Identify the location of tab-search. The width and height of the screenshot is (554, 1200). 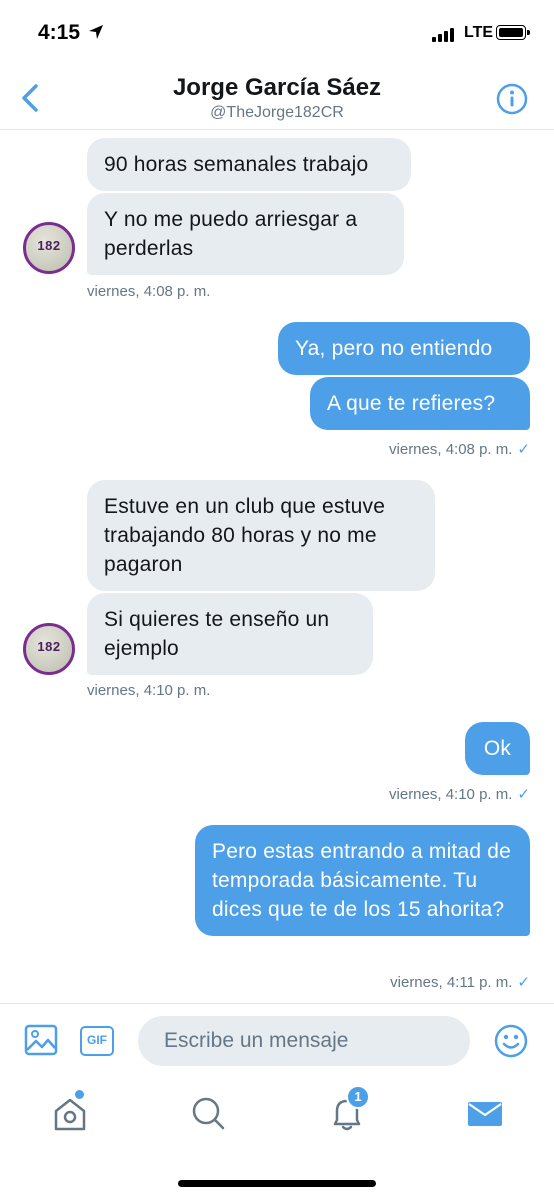
(208, 1113).